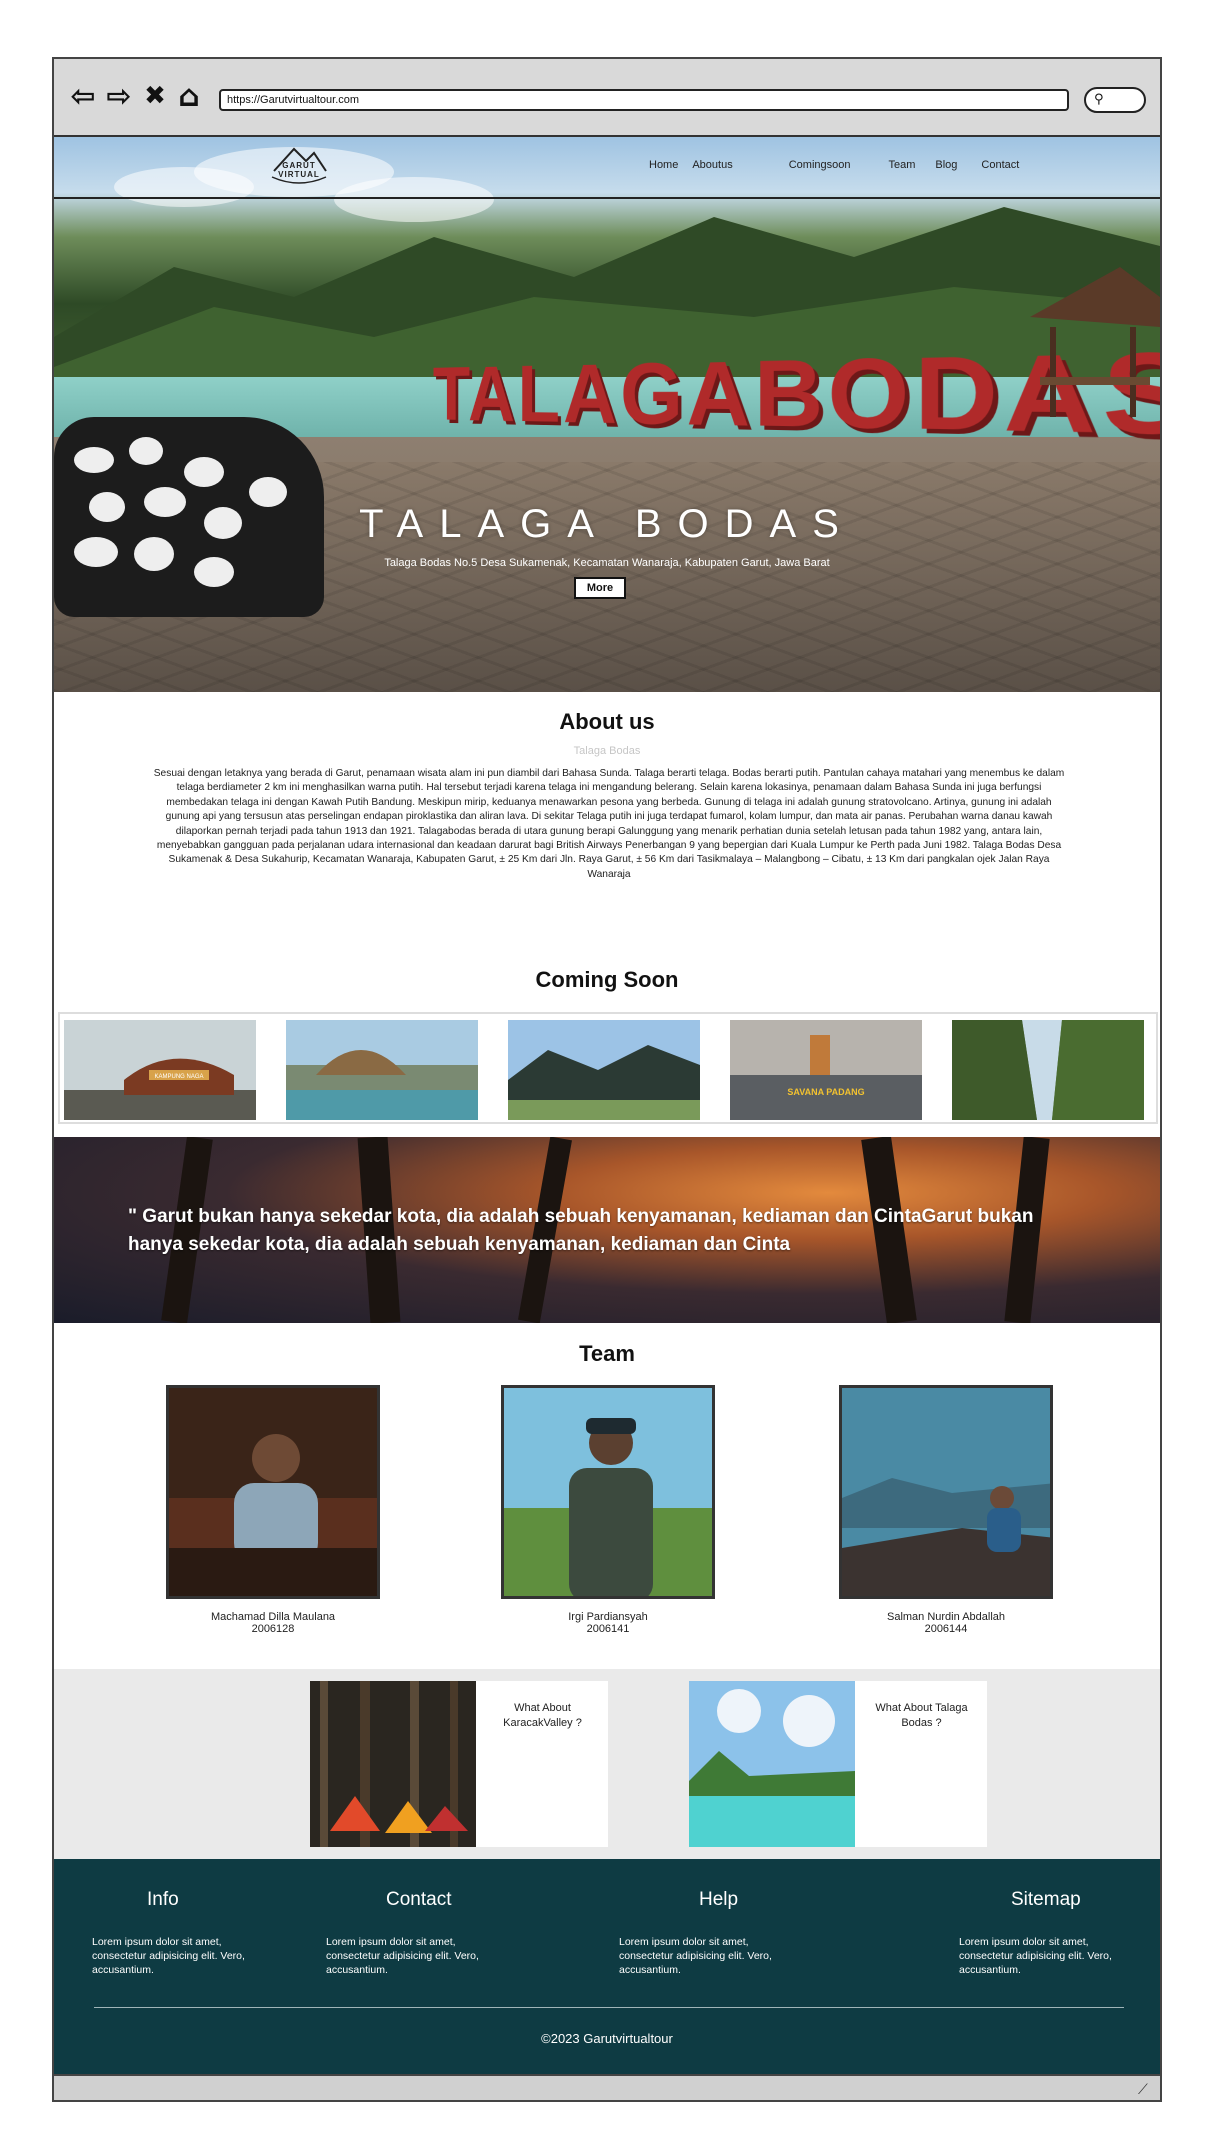 Image resolution: width=1207 pixels, height=2152 pixels. I want to click on savana-sign-image: SAVANA PADANG, so click(826, 1070).